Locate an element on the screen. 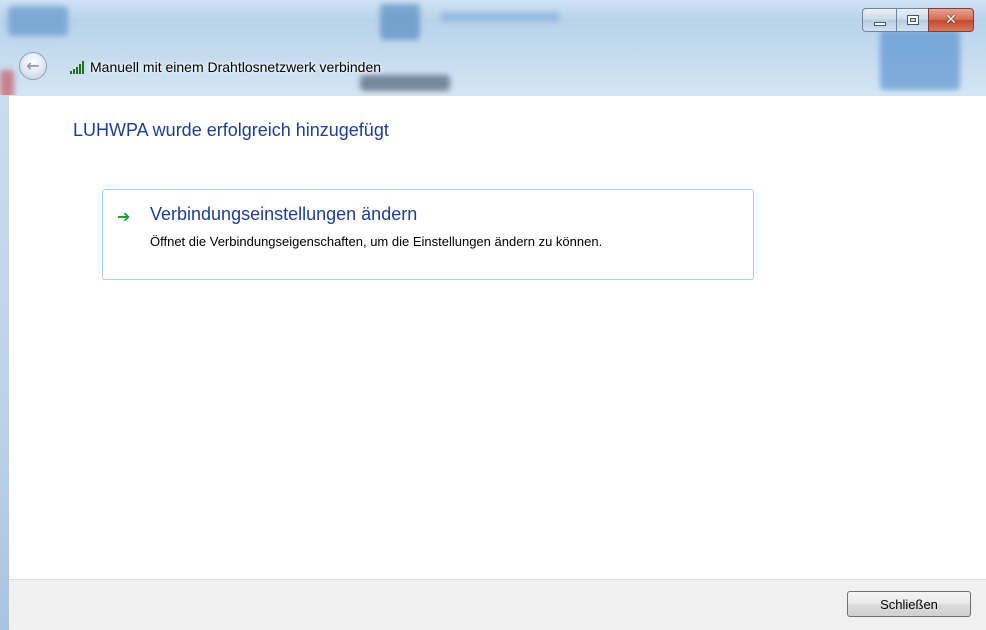  back-button: ← is located at coordinates (33, 66).